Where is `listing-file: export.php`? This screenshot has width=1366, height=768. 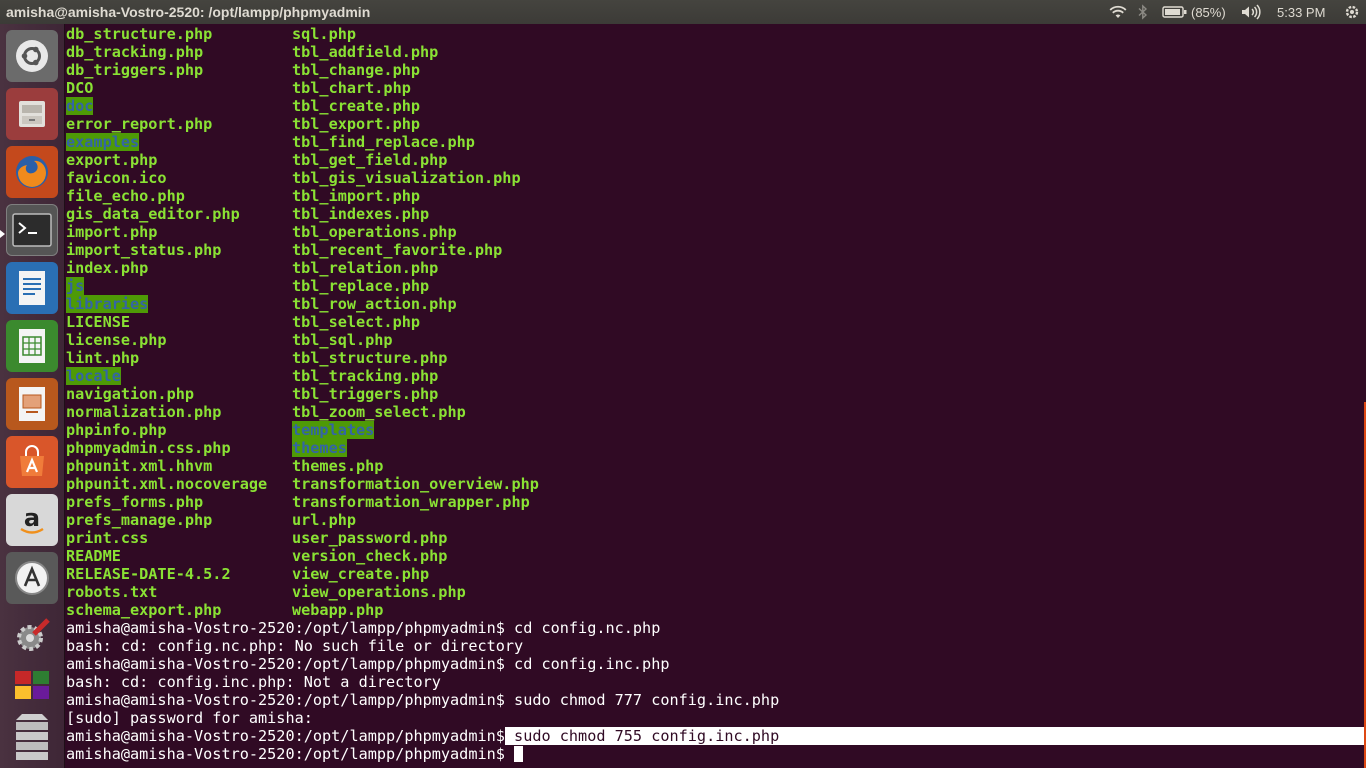 listing-file: export.php is located at coordinates (112, 160).